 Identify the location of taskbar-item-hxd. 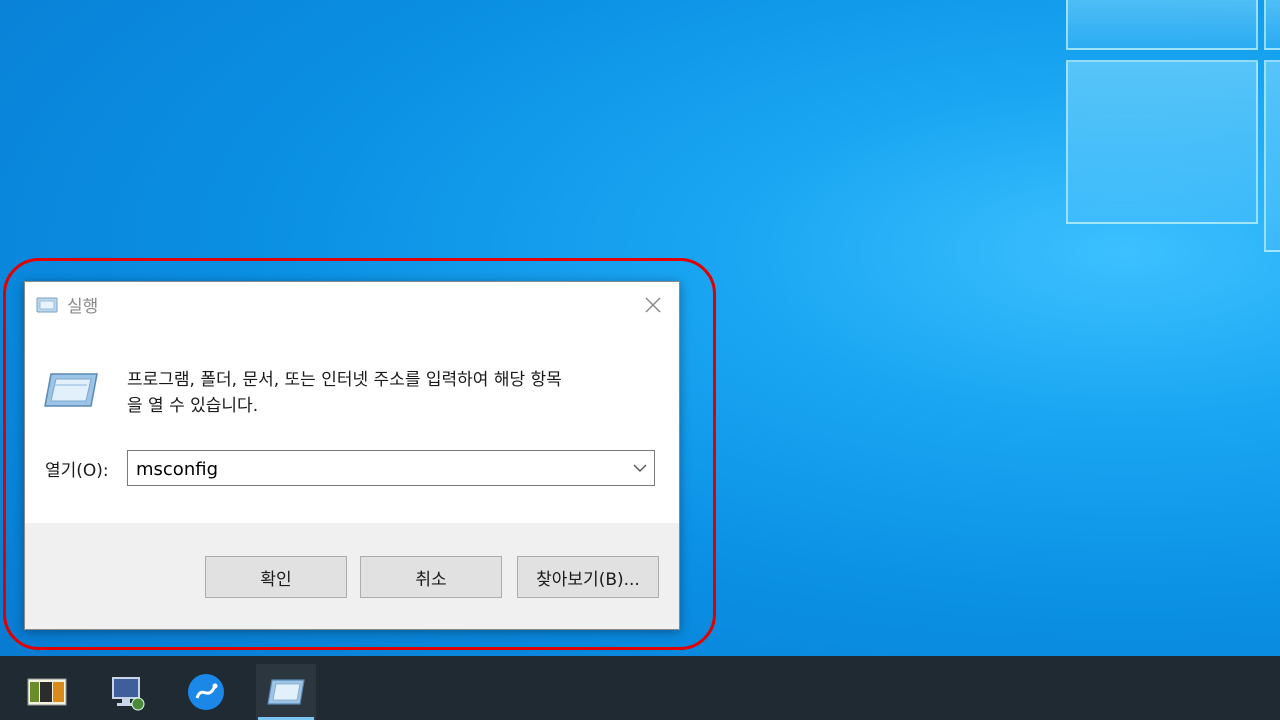
(47, 692).